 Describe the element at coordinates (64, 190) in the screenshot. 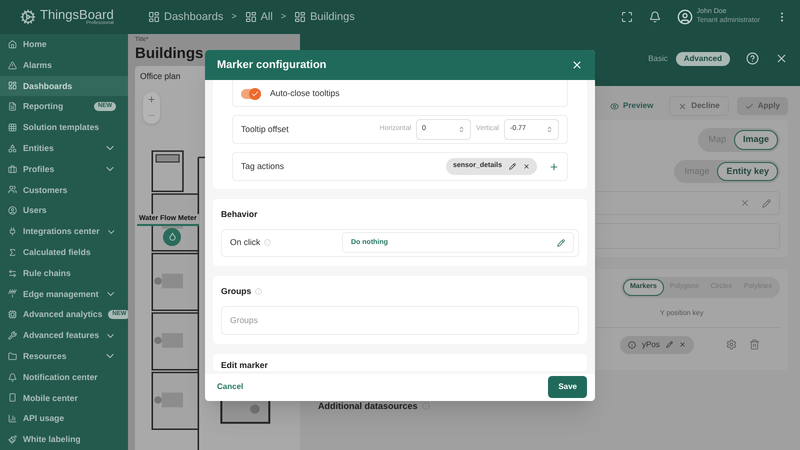

I see `sidebar-item: Customers` at that location.